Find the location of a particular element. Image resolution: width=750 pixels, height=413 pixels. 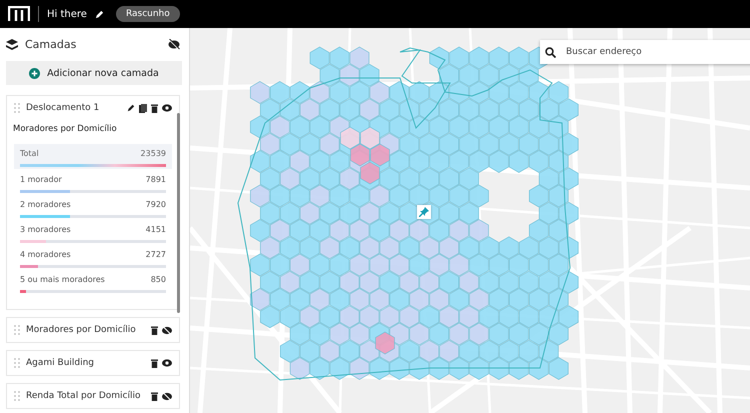

legend-label: 2 moradores is located at coordinates (45, 204).